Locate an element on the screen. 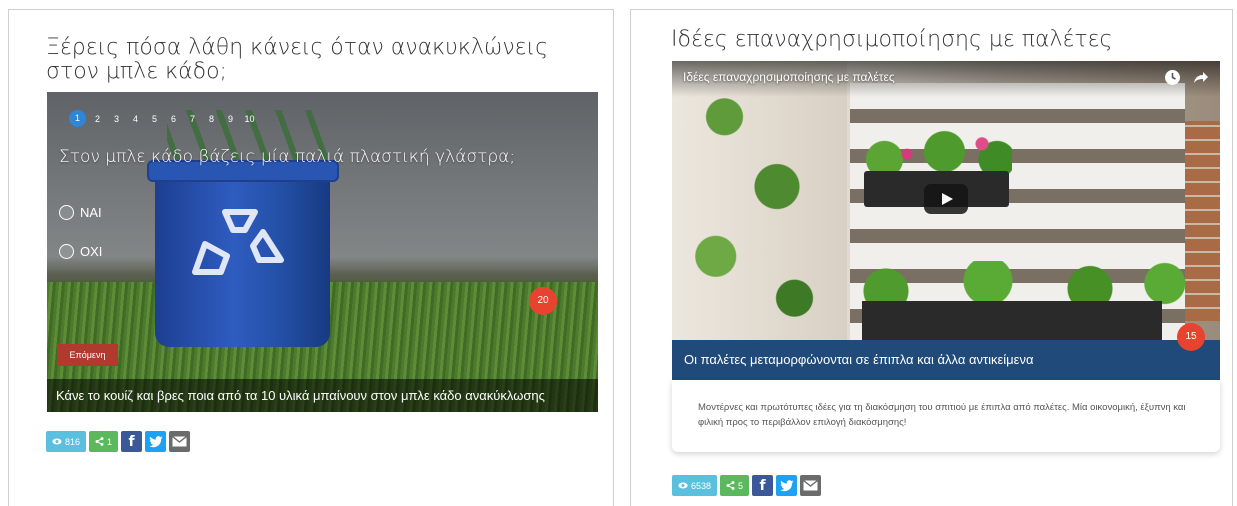 This screenshot has width=1237, height=506. share-bar: 6538 5 f is located at coordinates (747, 485).